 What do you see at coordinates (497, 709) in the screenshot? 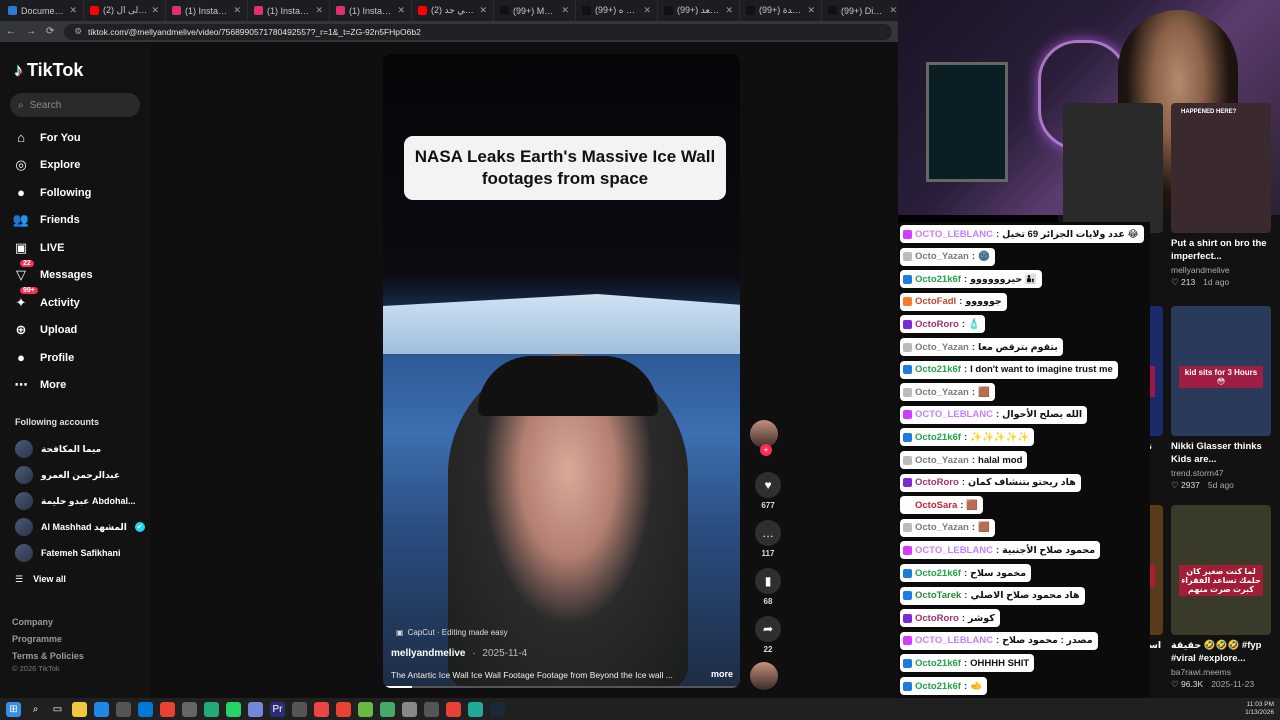
I see `steam-icon` at bounding box center [497, 709].